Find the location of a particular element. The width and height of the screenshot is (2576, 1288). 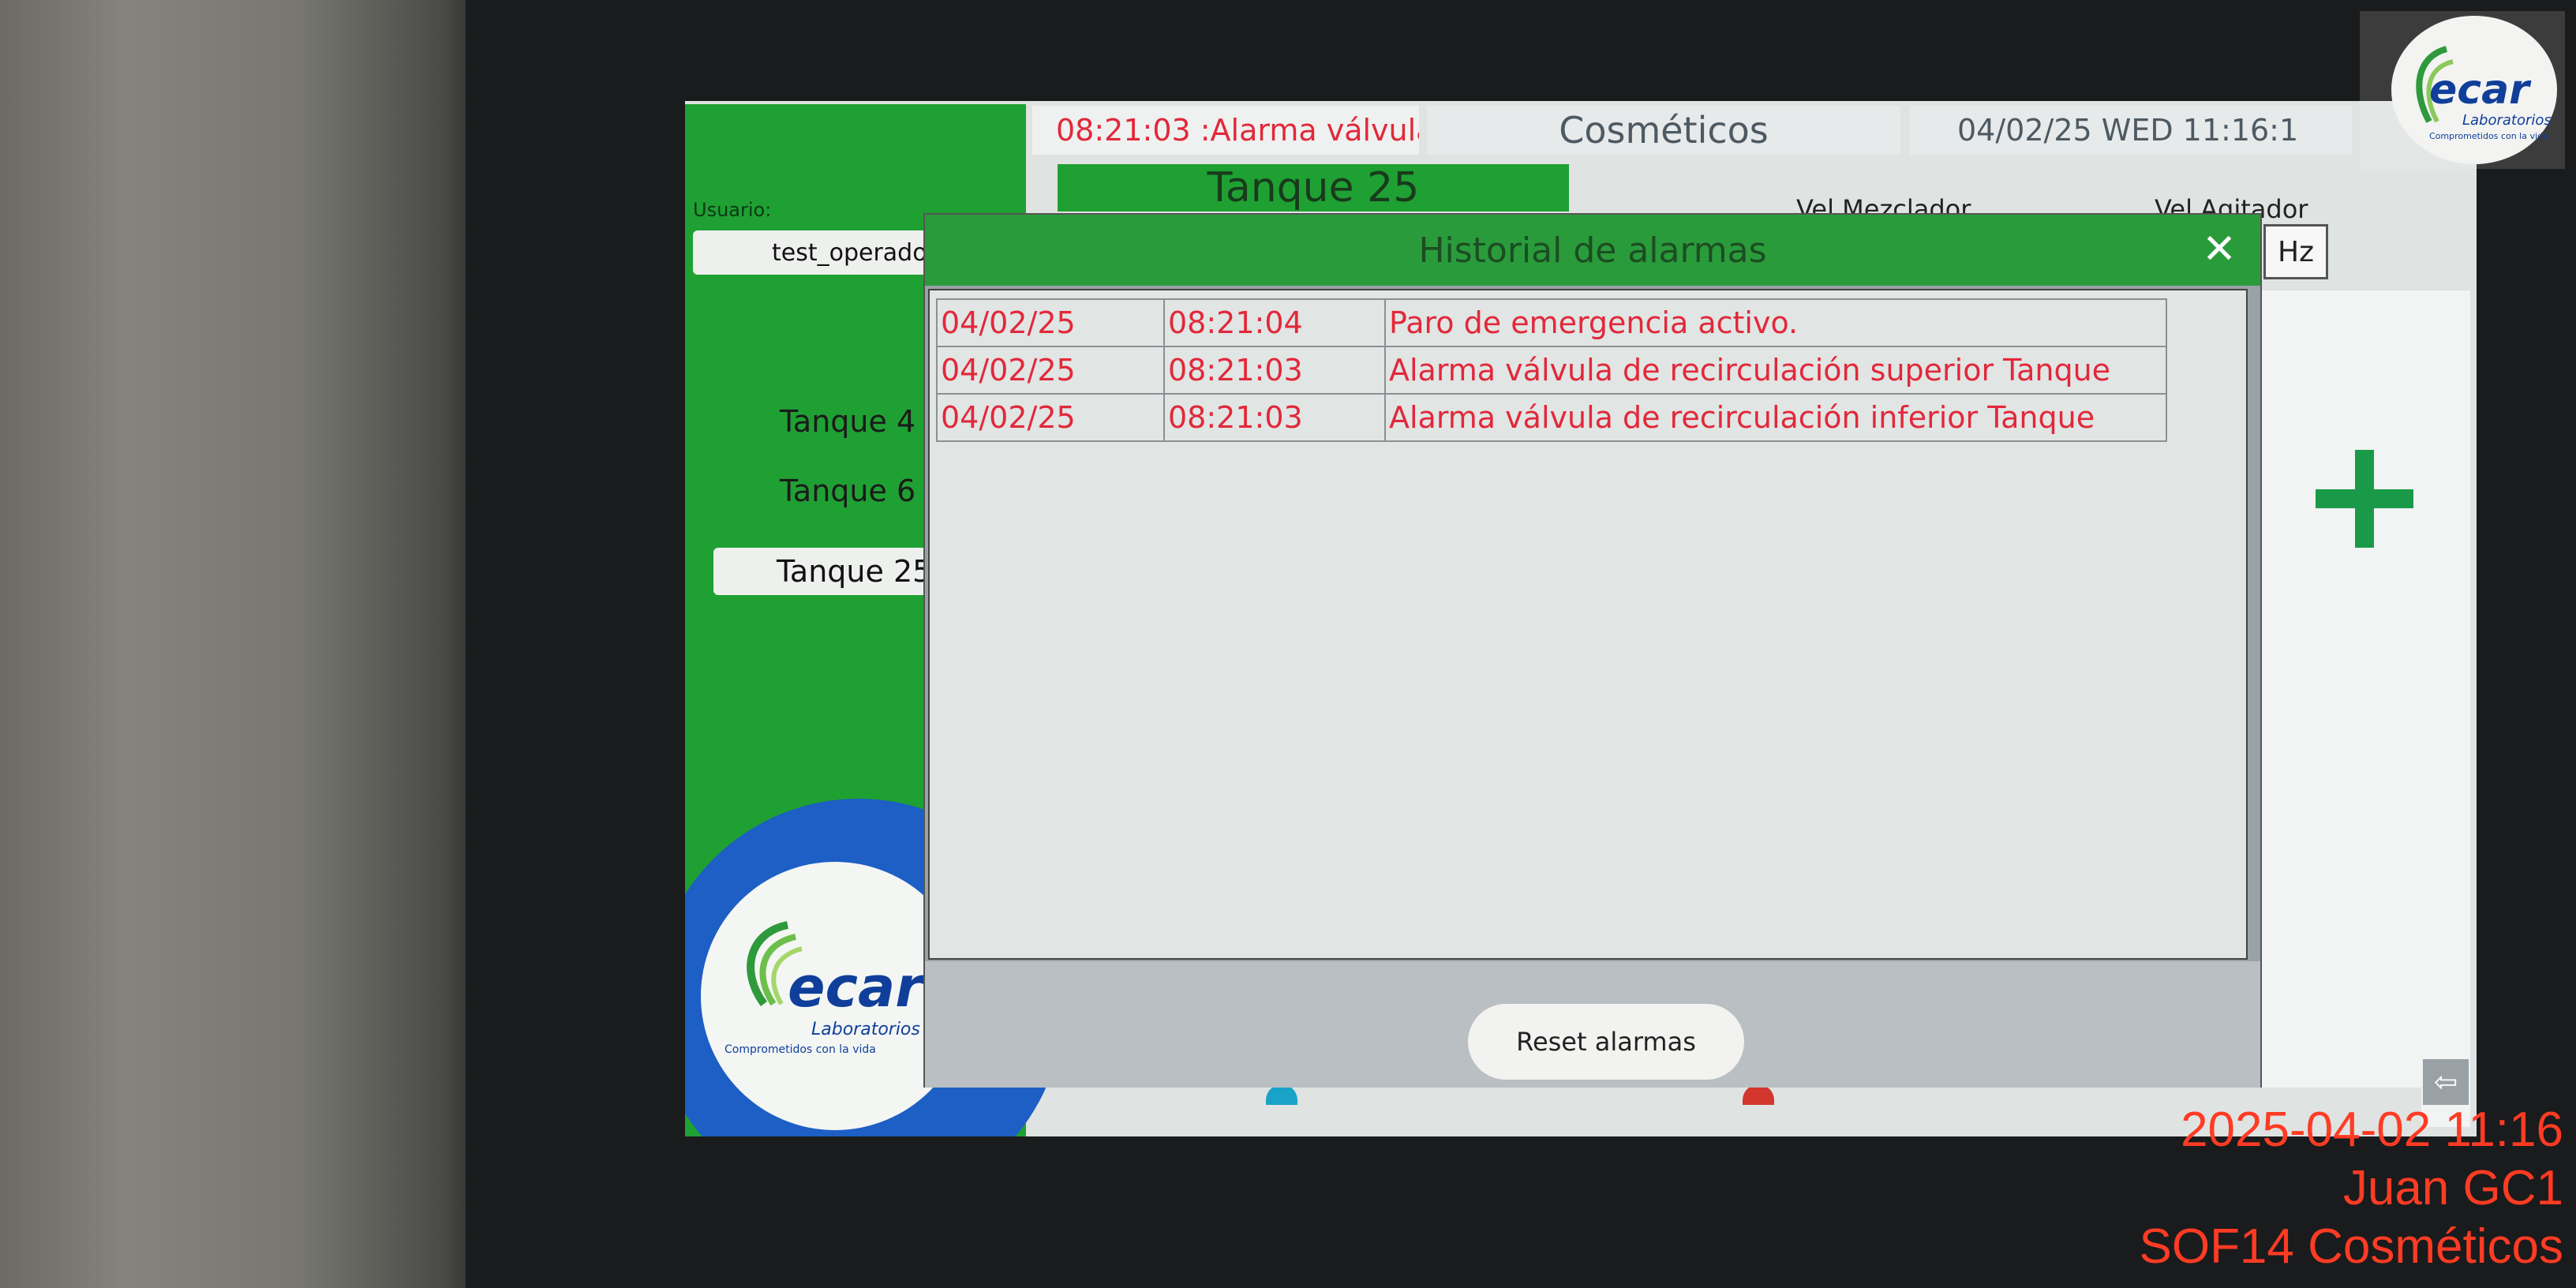

tank-title: Tanque 25 is located at coordinates (1313, 188).